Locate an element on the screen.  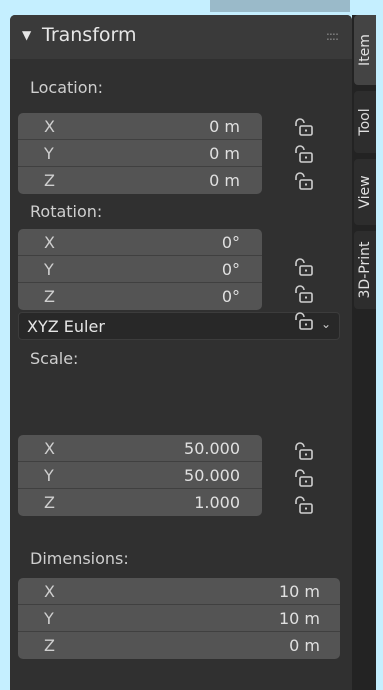
location-y-lock-icon is located at coordinates (304, 154).